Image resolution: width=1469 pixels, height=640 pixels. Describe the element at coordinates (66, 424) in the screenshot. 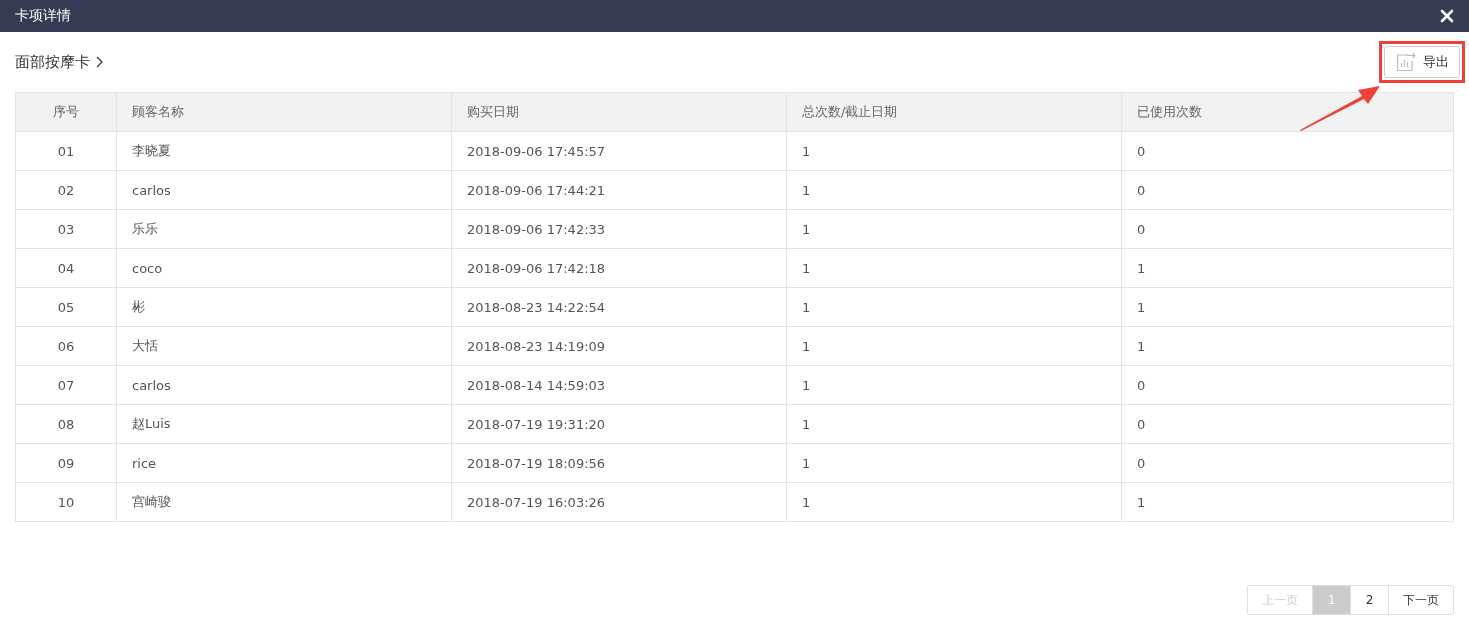

I see `table-cell: 08` at that location.